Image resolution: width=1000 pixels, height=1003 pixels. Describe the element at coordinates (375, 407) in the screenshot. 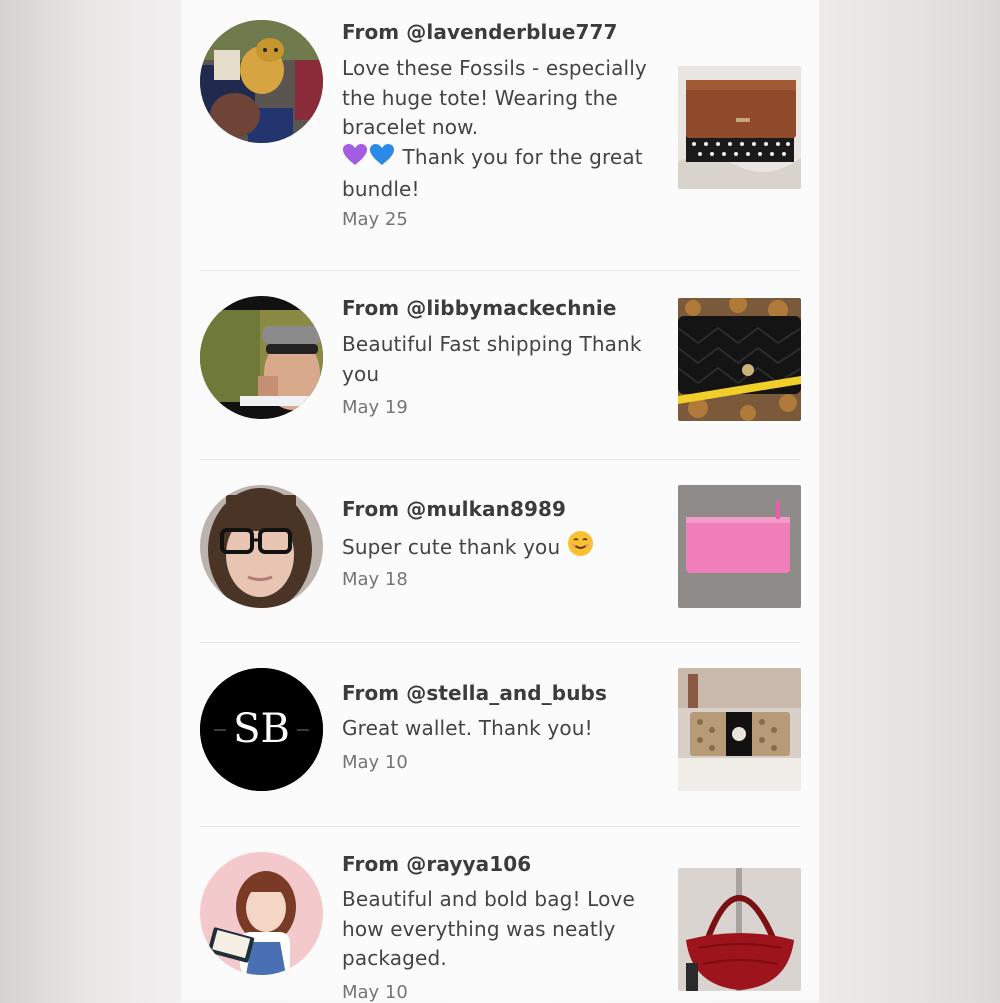

I see `review-date: May 19` at that location.